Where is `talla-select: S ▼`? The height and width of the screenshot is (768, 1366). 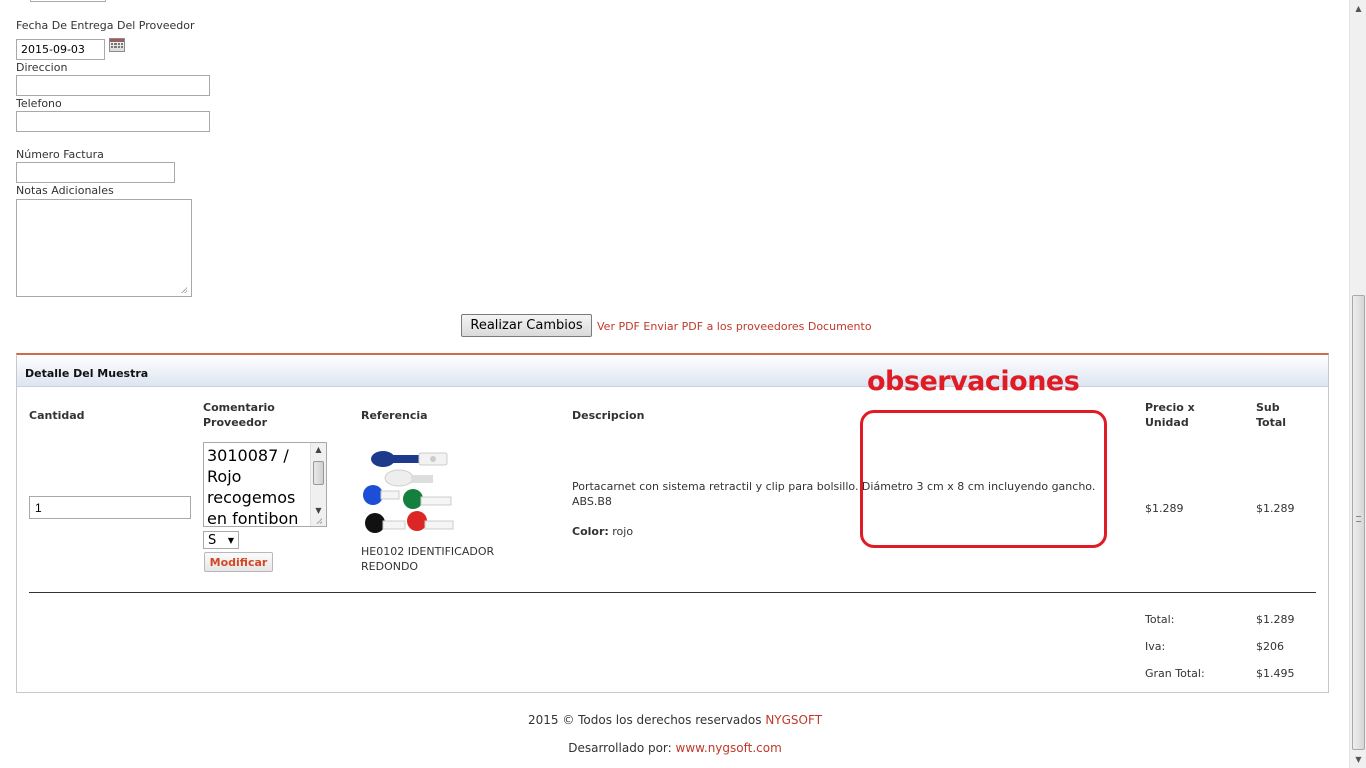 talla-select: S ▼ is located at coordinates (221, 540).